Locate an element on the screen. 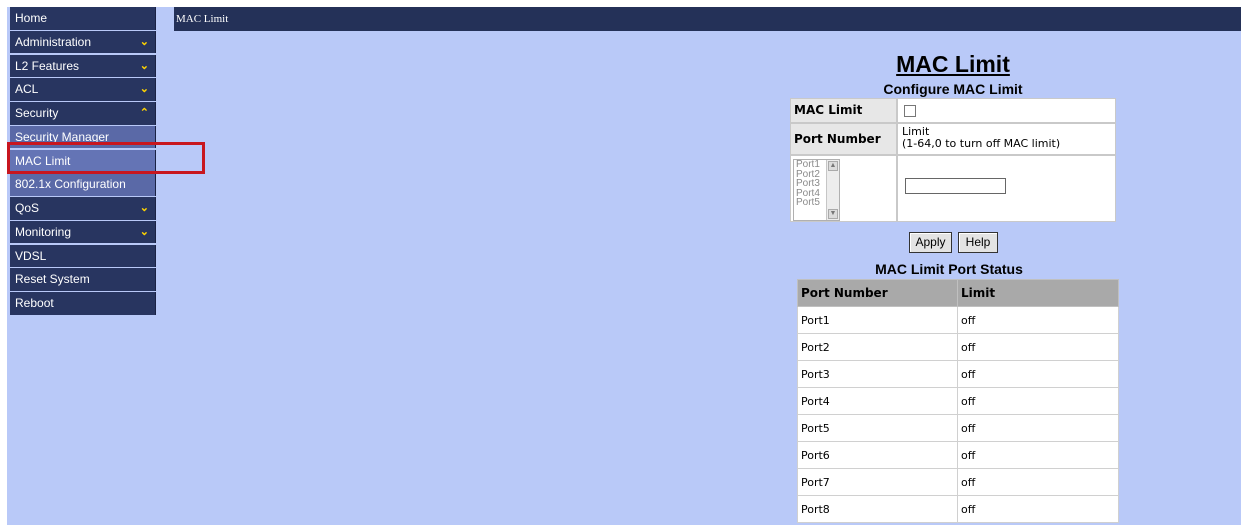  chevron-up-icon: ⌃ is located at coordinates (144, 113).